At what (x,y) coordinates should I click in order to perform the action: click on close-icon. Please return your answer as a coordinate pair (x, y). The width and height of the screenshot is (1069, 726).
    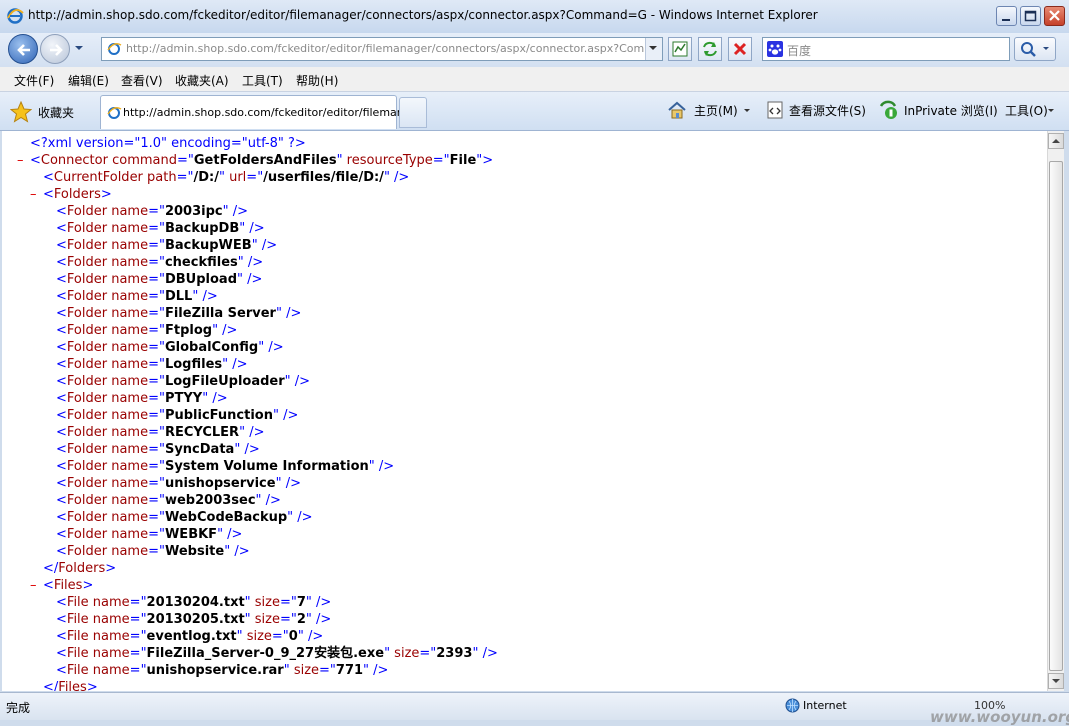
    Looking at the image, I should click on (1054, 15).